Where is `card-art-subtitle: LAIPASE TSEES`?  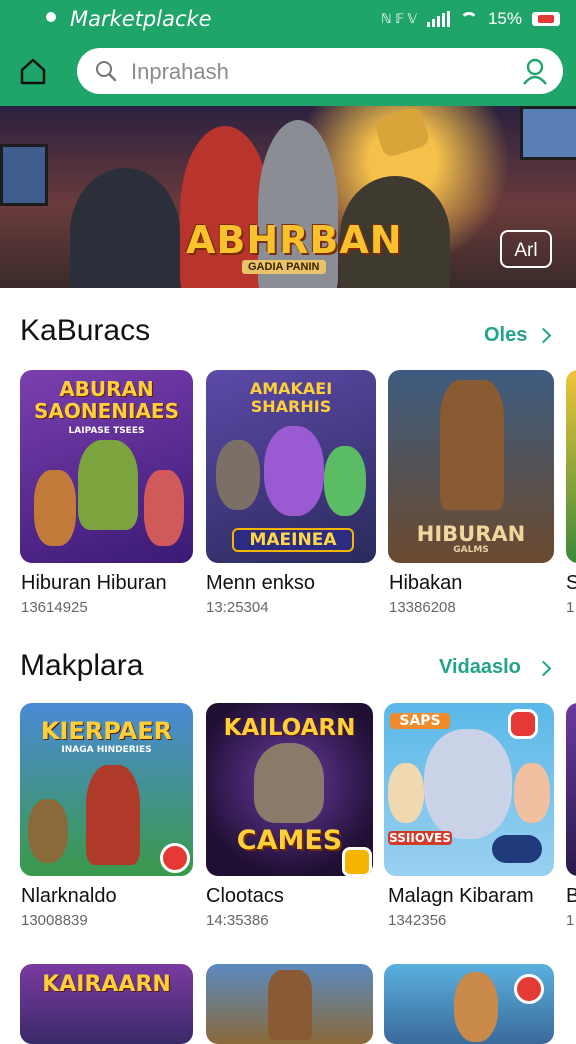
card-art-subtitle: LAIPASE TSEES is located at coordinates (106, 431).